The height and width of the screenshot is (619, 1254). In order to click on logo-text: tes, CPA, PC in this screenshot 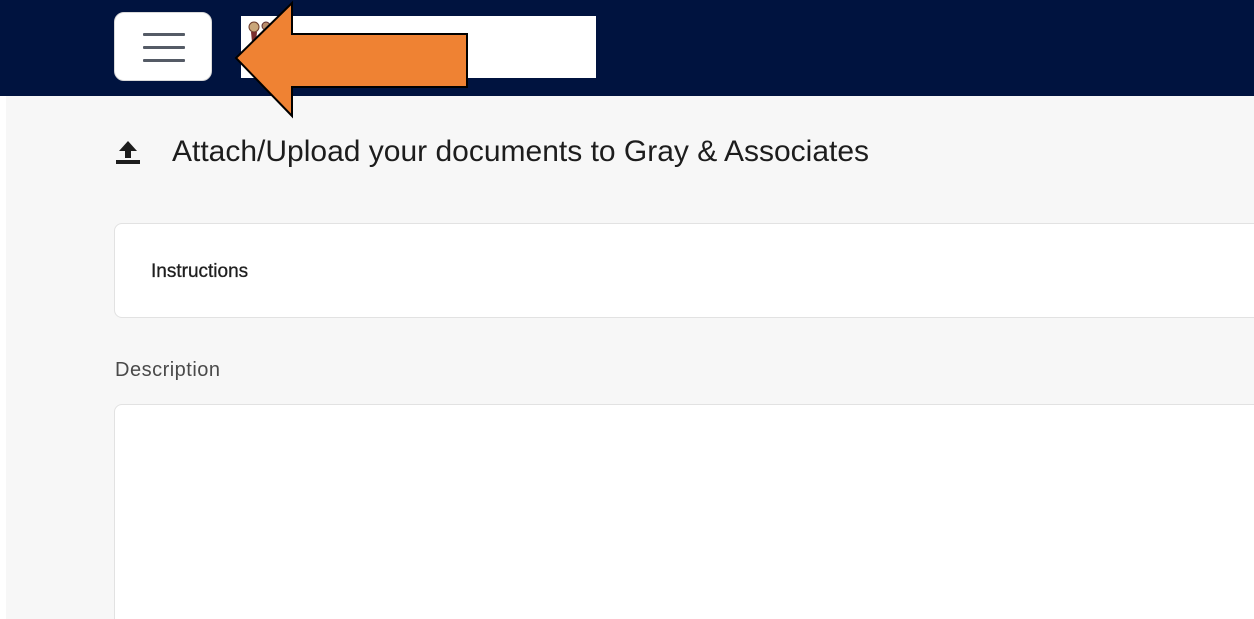, I will do `click(311, 57)`.